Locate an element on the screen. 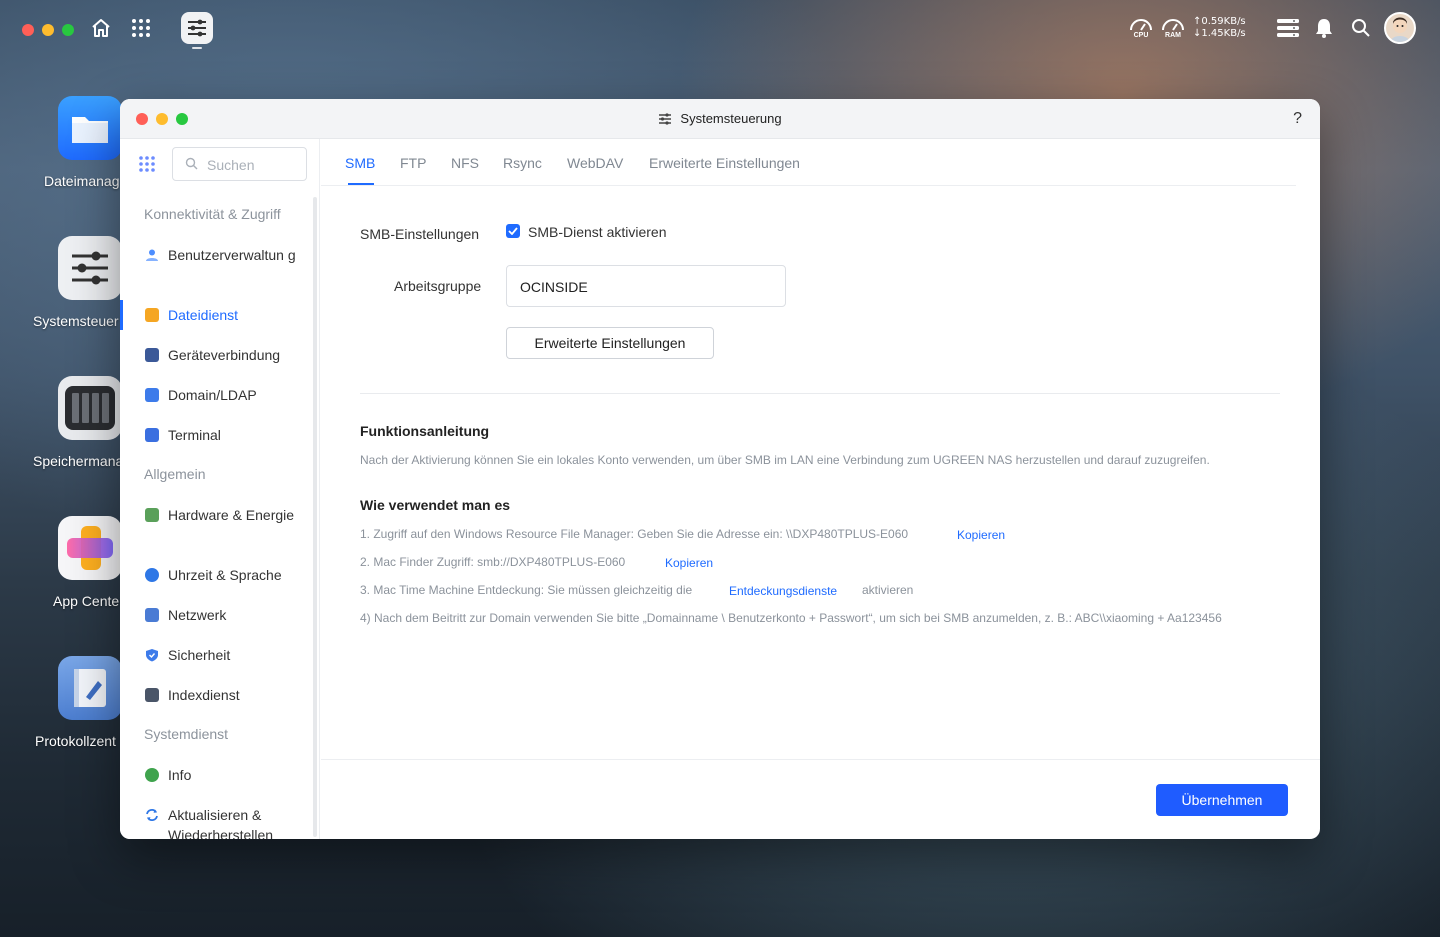 This screenshot has width=1440, height=937. sidebar-item-label: Info is located at coordinates (180, 775).